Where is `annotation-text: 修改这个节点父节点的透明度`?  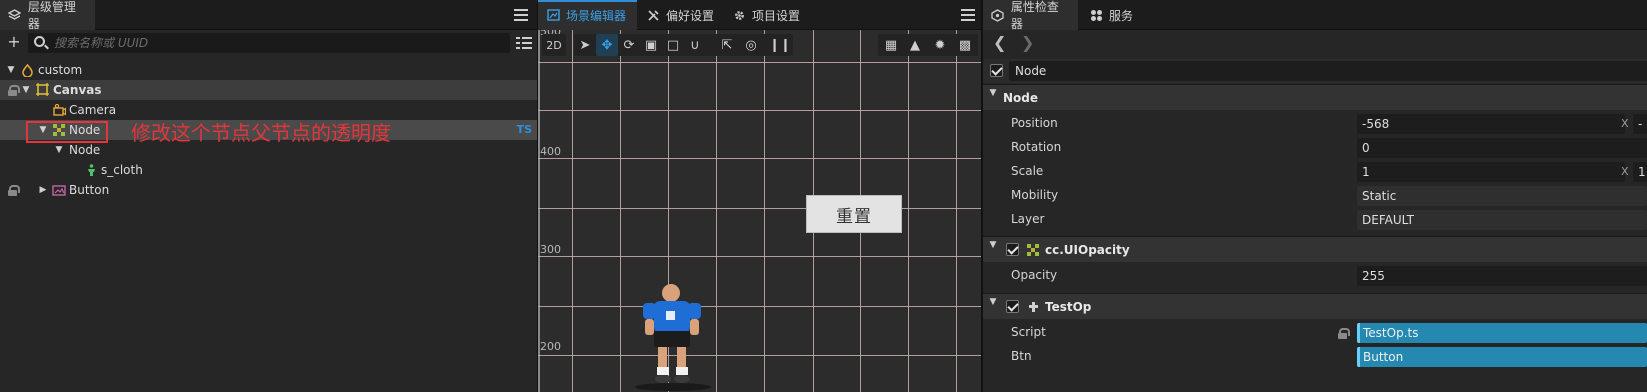
annotation-text: 修改这个节点父节点的透明度 is located at coordinates (261, 133).